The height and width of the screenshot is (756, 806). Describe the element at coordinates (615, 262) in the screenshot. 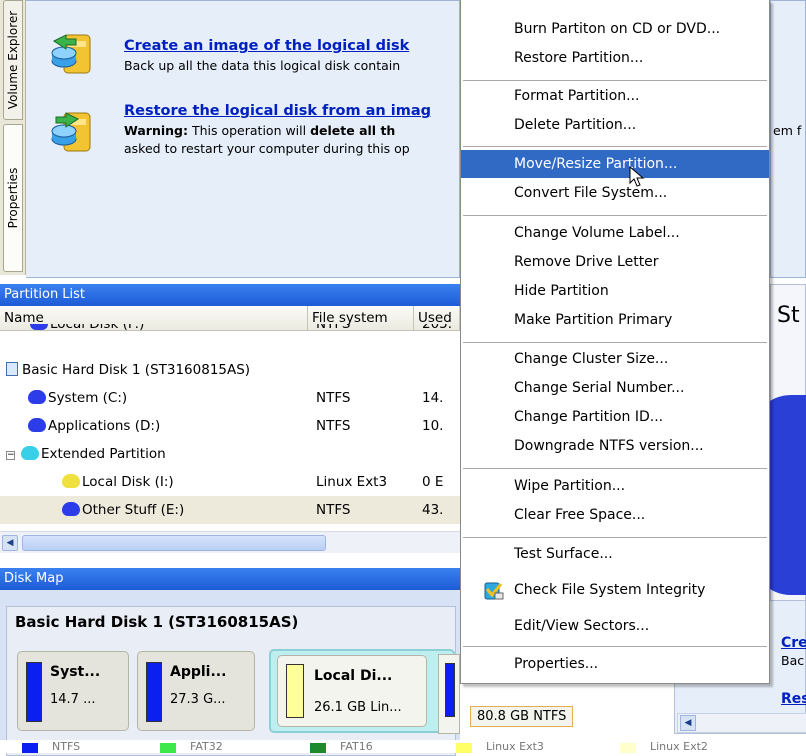

I see `menu-item-remove-drive-letter: Remove Drive Letter` at that location.